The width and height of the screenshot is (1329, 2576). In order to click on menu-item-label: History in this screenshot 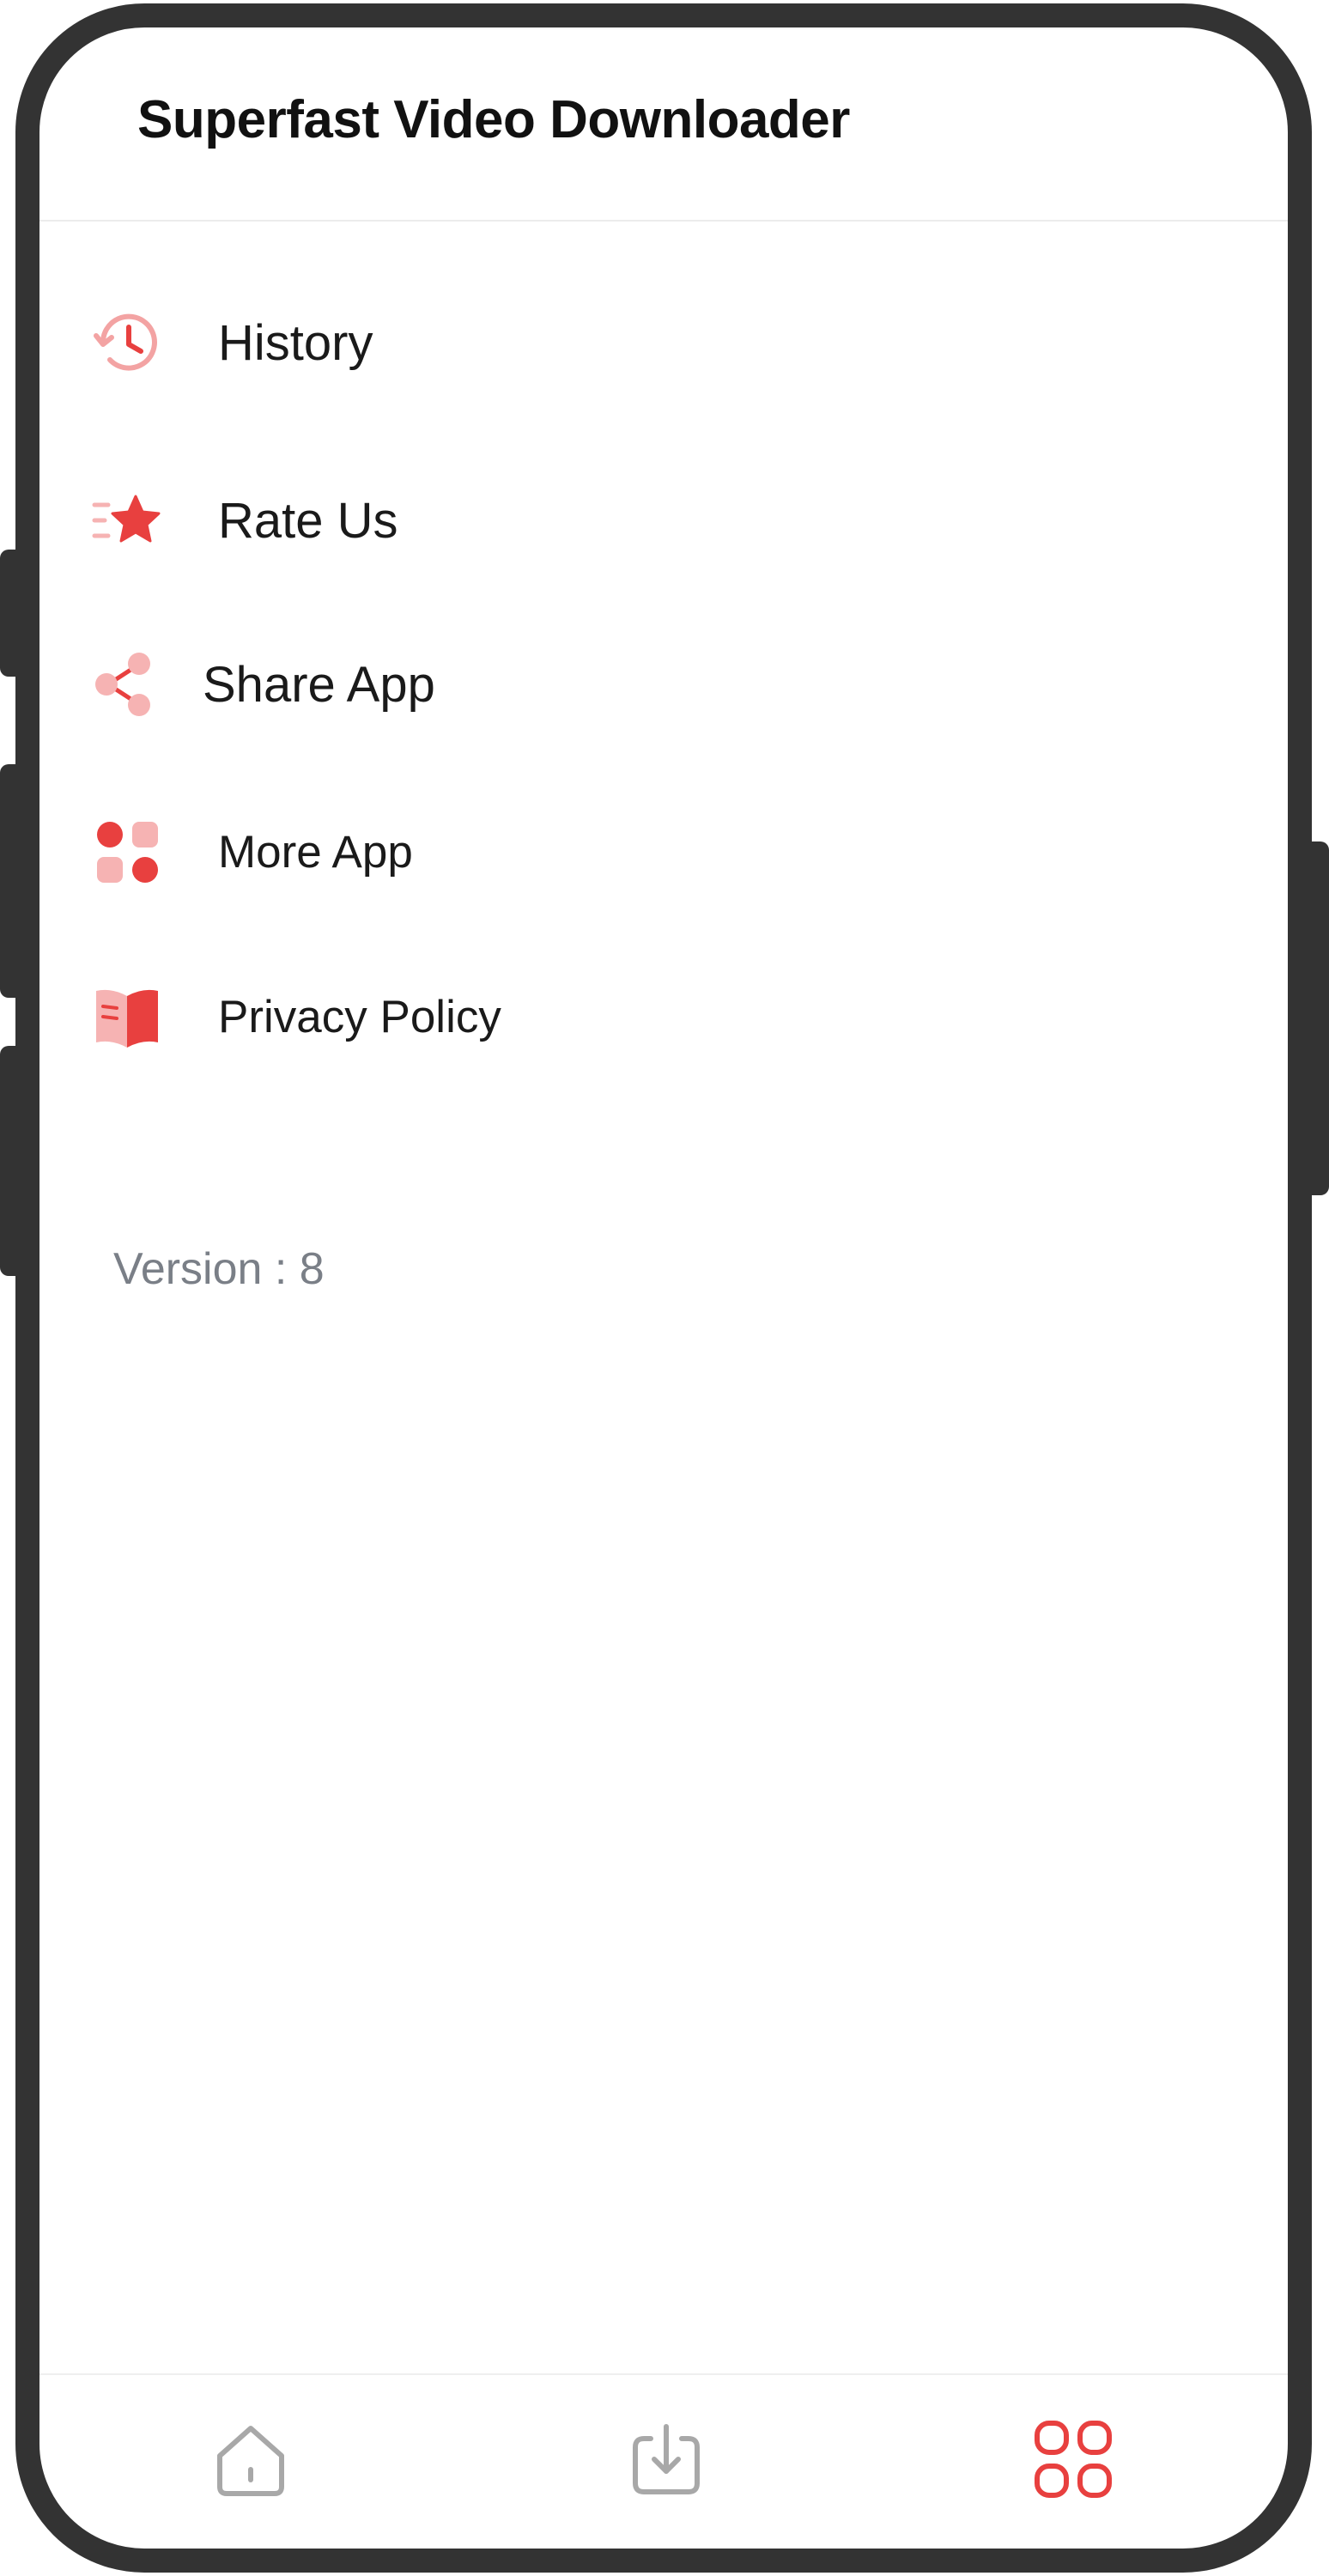, I will do `click(295, 343)`.